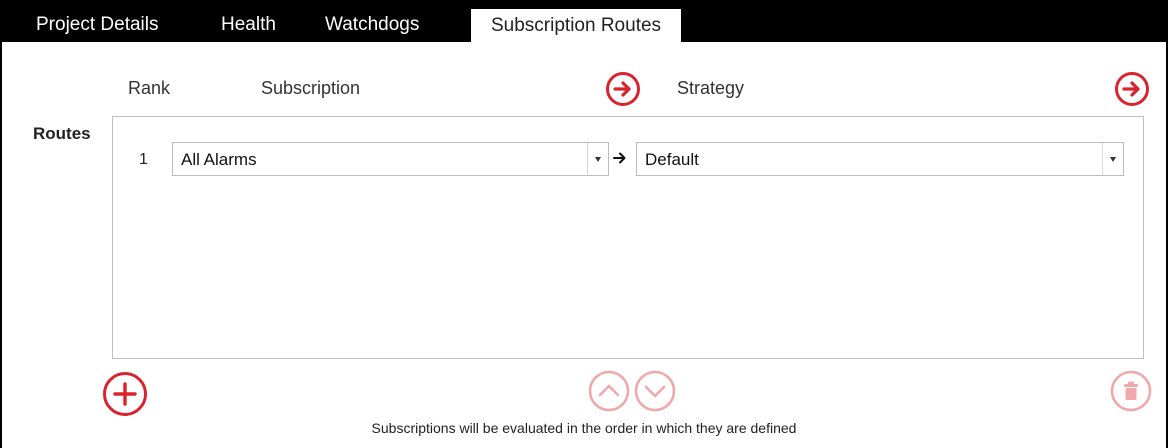  I want to click on subscription-header: Subscription, so click(311, 88).